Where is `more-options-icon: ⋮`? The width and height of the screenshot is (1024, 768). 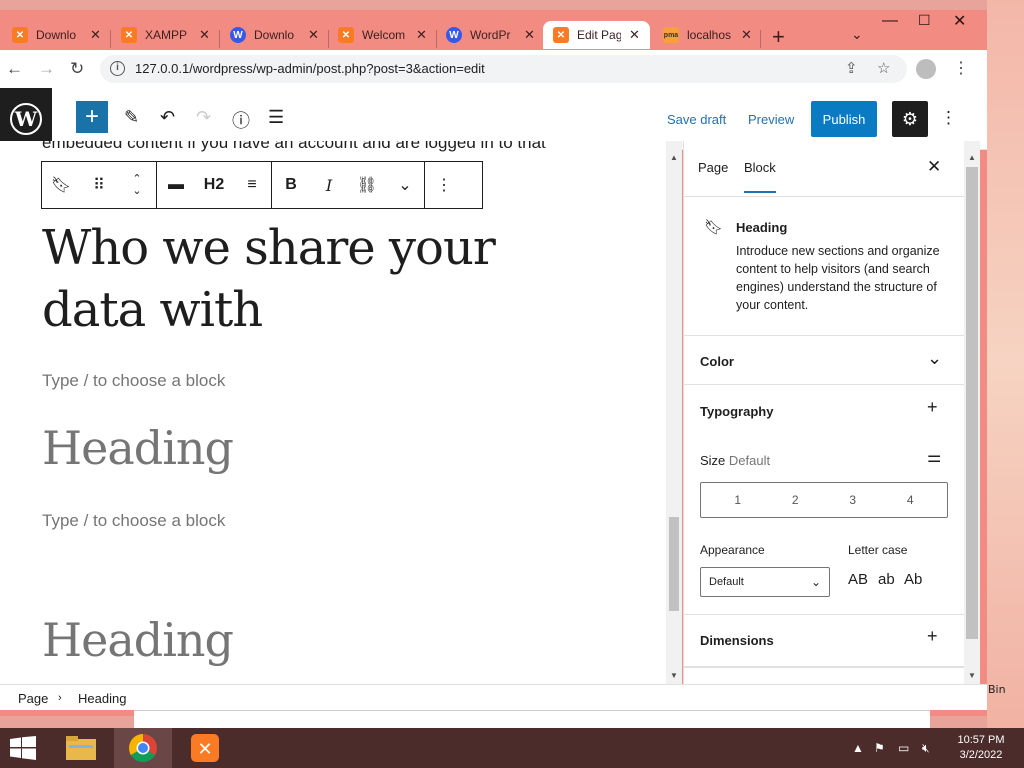
more-options-icon: ⋮ is located at coordinates (444, 185).